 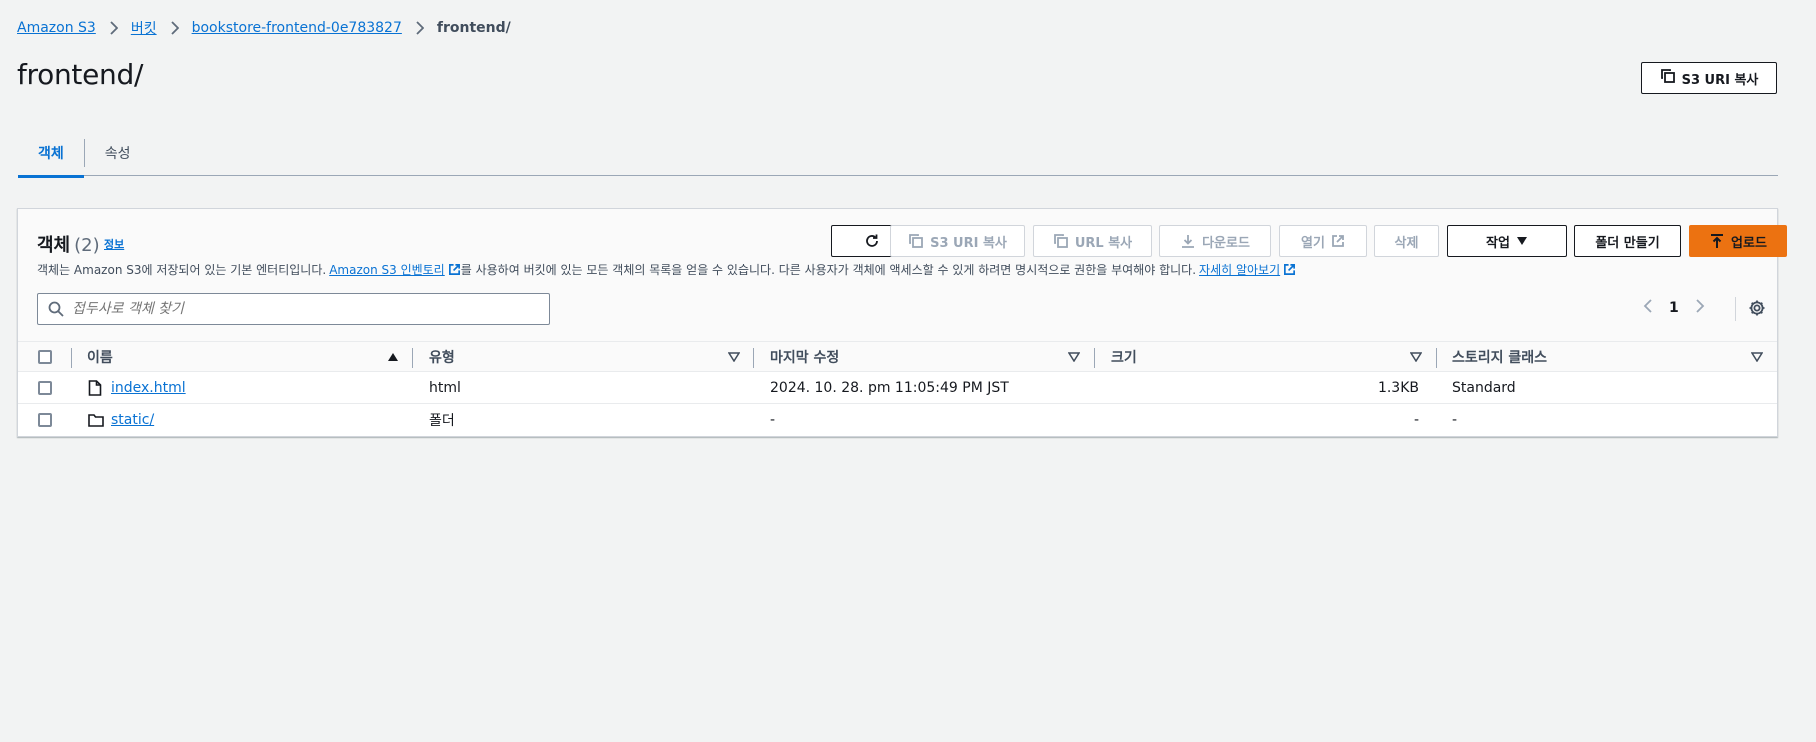 I want to click on object-type: html, so click(x=445, y=387).